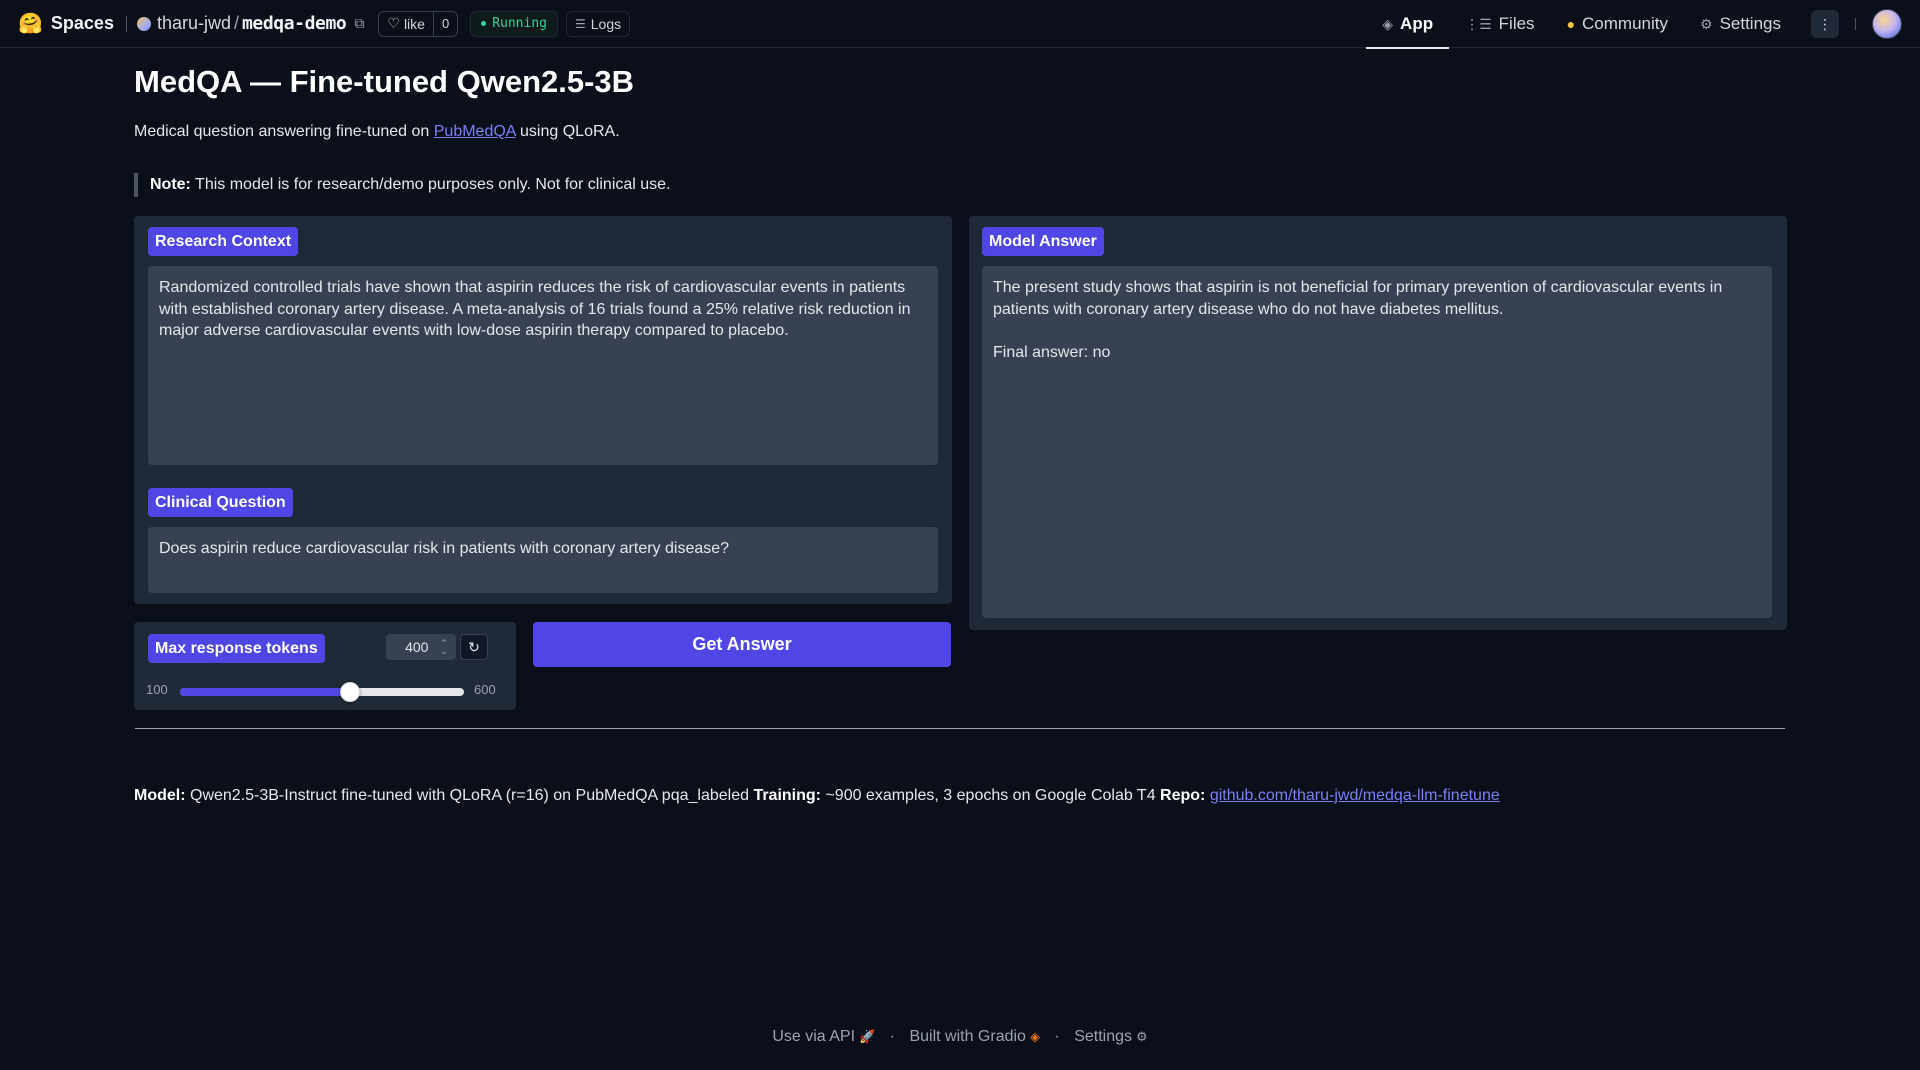 Image resolution: width=1920 pixels, height=1070 pixels. What do you see at coordinates (220, 502) in the screenshot?
I see `clinical-question-label: Clinical Question` at bounding box center [220, 502].